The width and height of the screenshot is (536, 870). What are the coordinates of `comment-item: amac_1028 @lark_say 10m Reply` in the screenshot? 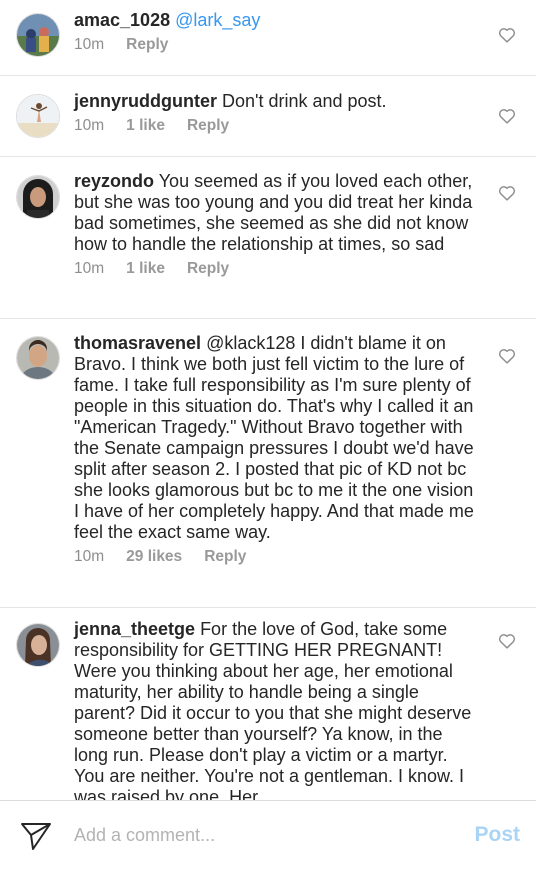 It's located at (268, 38).